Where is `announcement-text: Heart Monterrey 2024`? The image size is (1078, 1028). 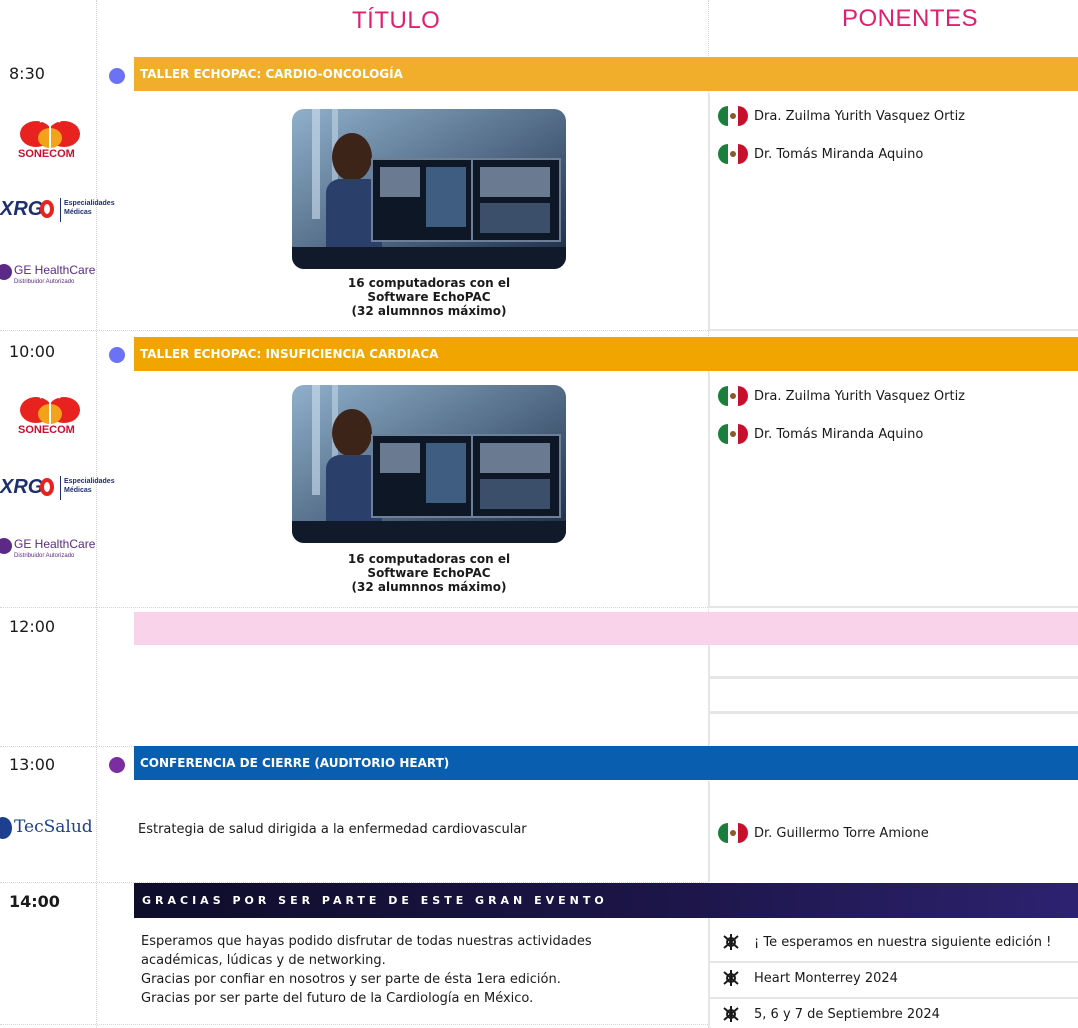
announcement-text: Heart Monterrey 2024 is located at coordinates (826, 978).